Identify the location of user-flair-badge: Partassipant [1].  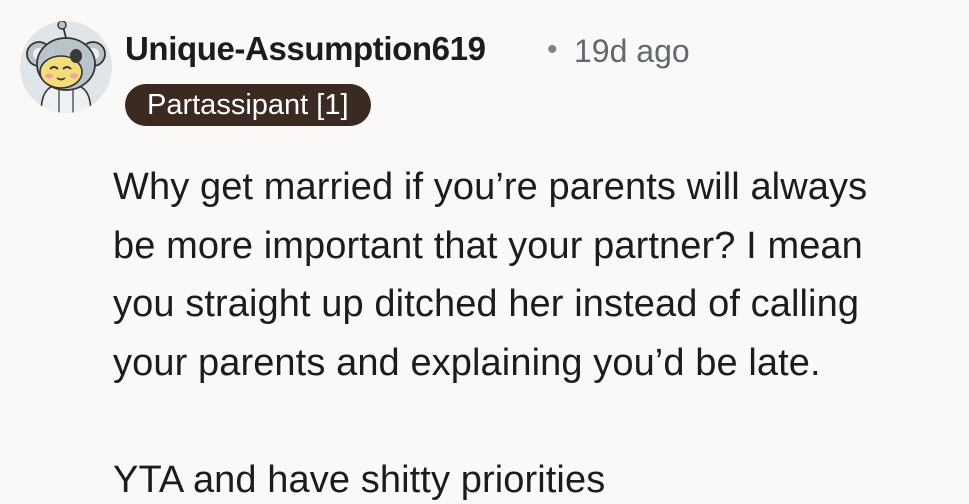
(248, 105).